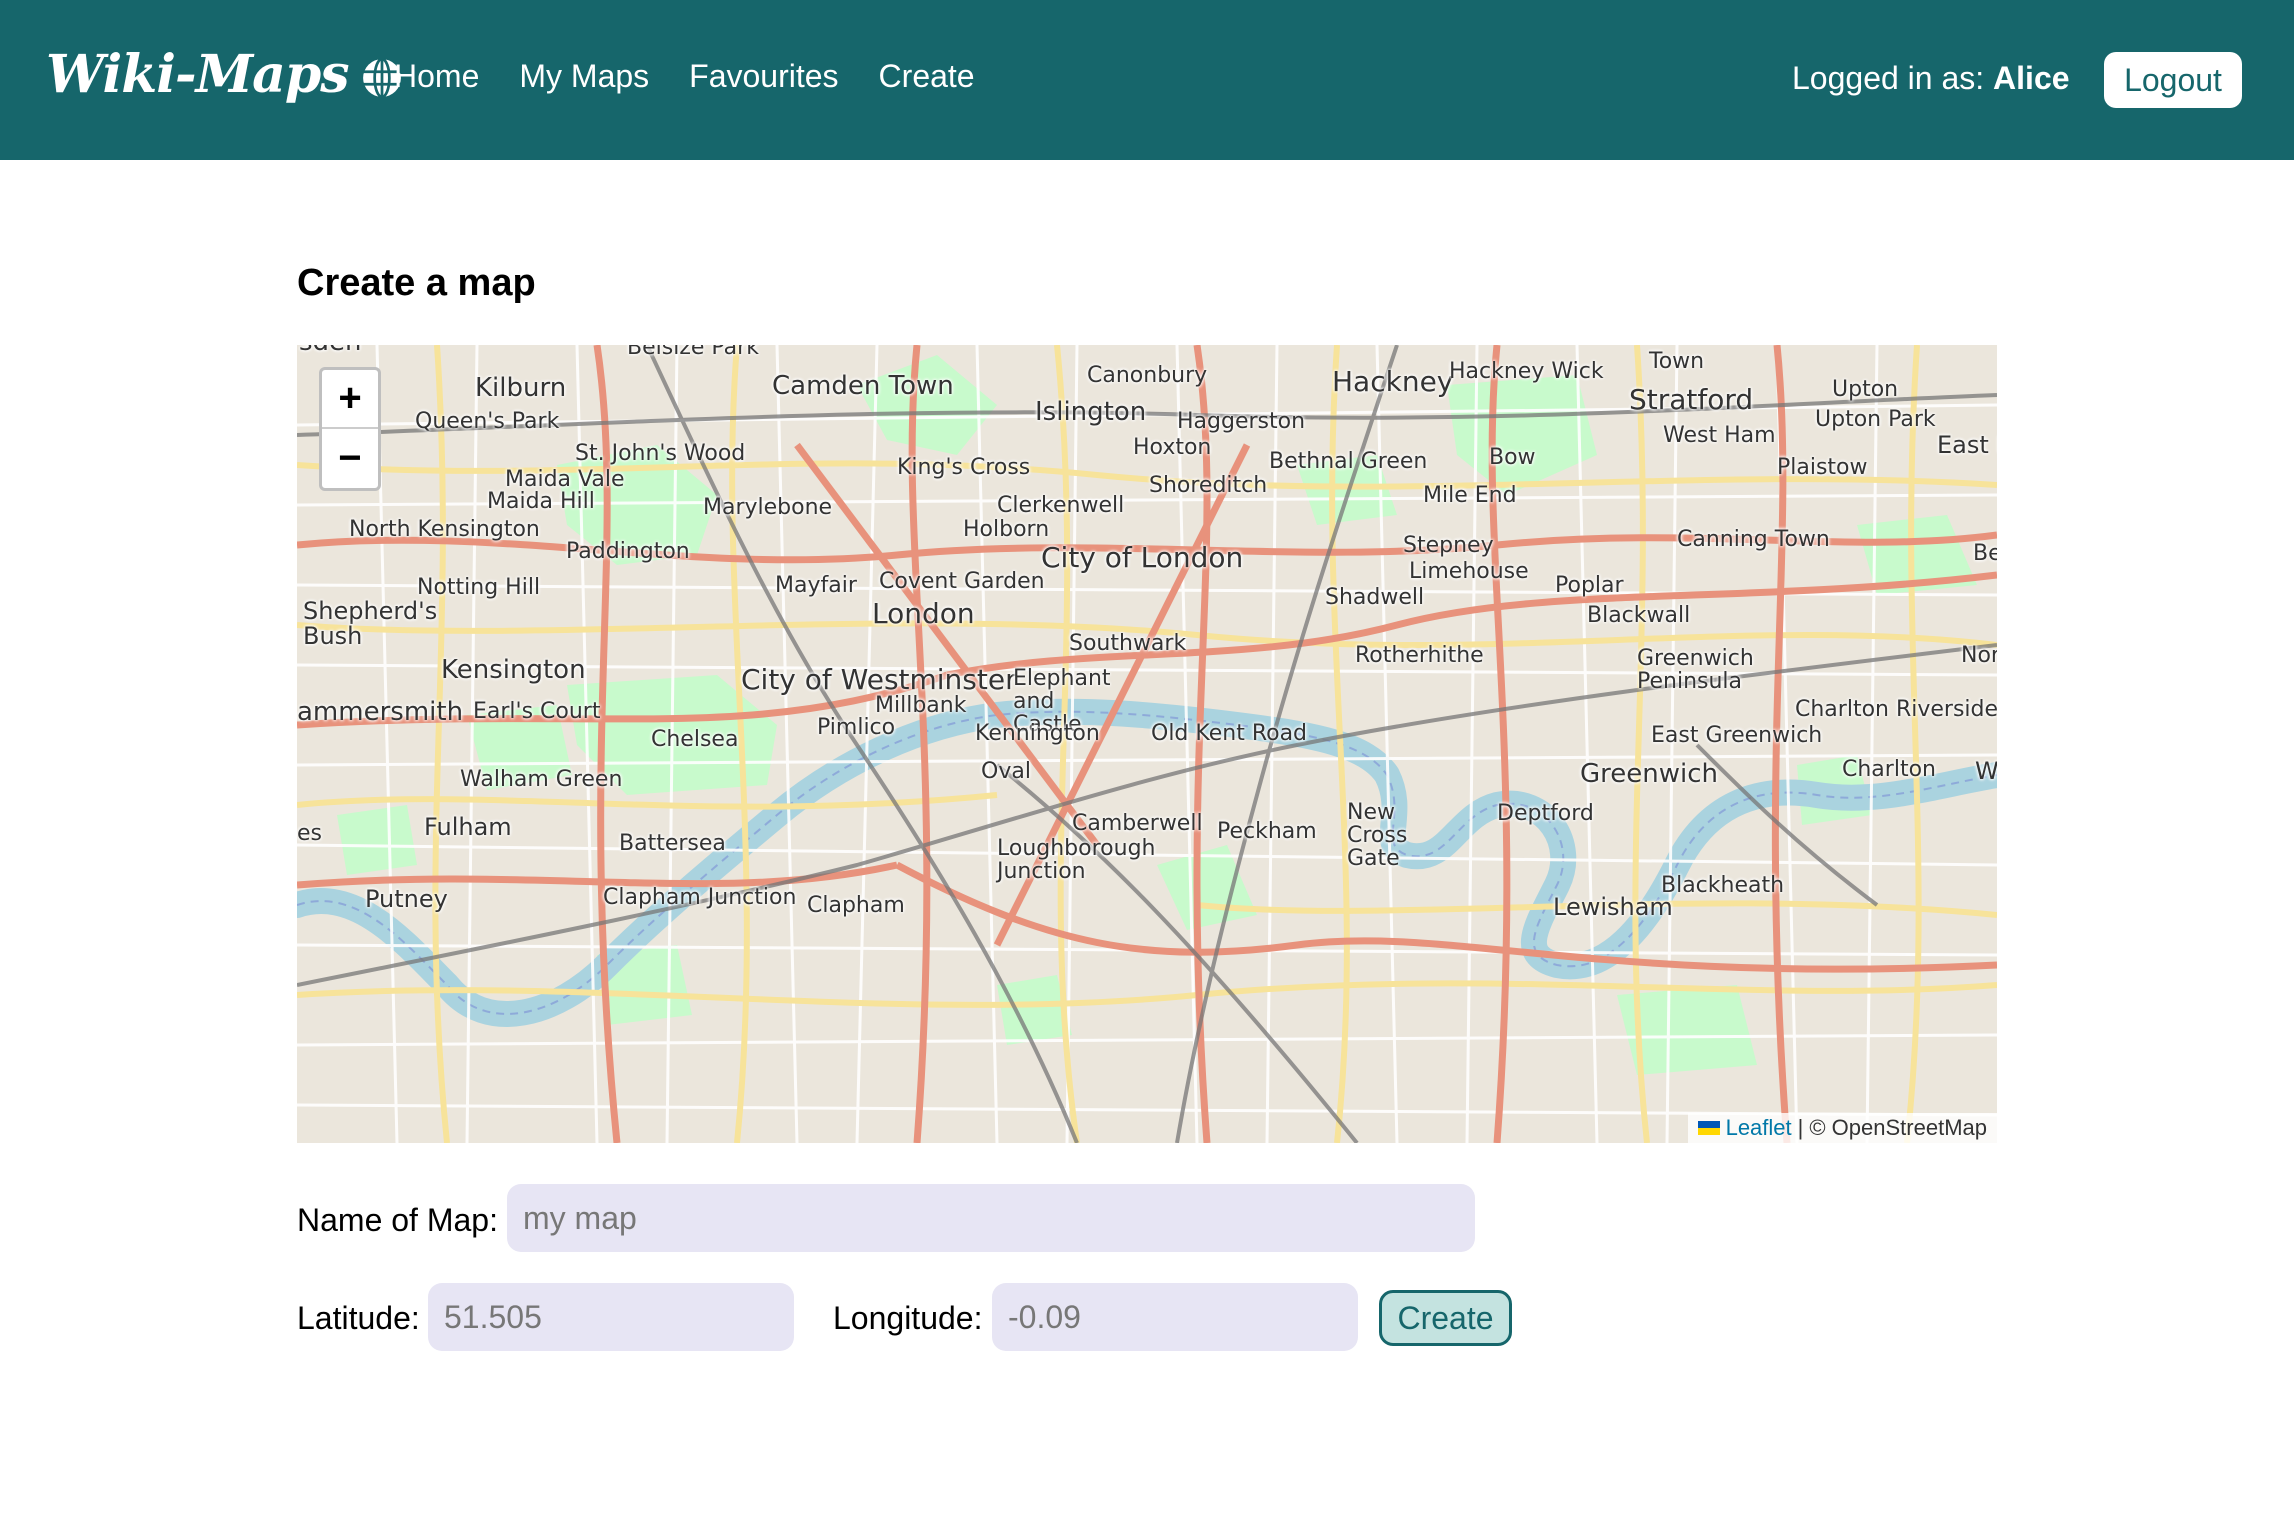 This screenshot has height=1532, width=2294. Describe the element at coordinates (1037, 733) in the screenshot. I see `map-place-label: Kennington` at that location.